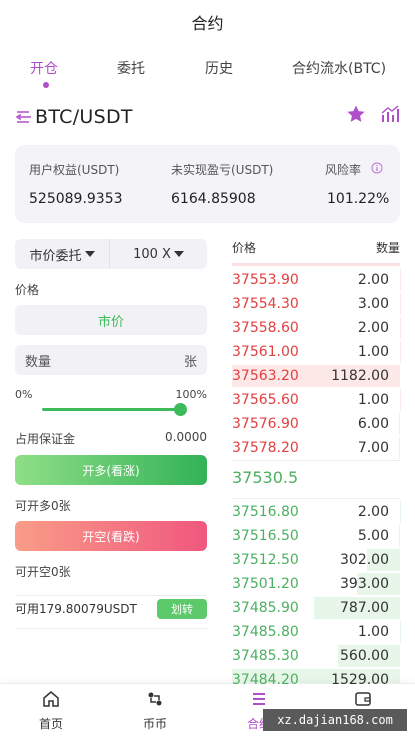  What do you see at coordinates (265, 584) in the screenshot?
I see `bid-price: 37501.20` at bounding box center [265, 584].